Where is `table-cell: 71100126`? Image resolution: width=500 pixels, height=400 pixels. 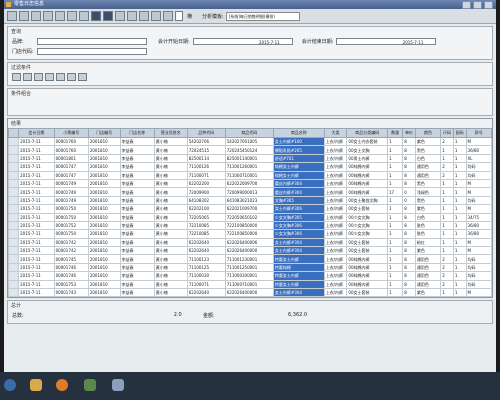 table-cell: 71100126 is located at coordinates (206, 167).